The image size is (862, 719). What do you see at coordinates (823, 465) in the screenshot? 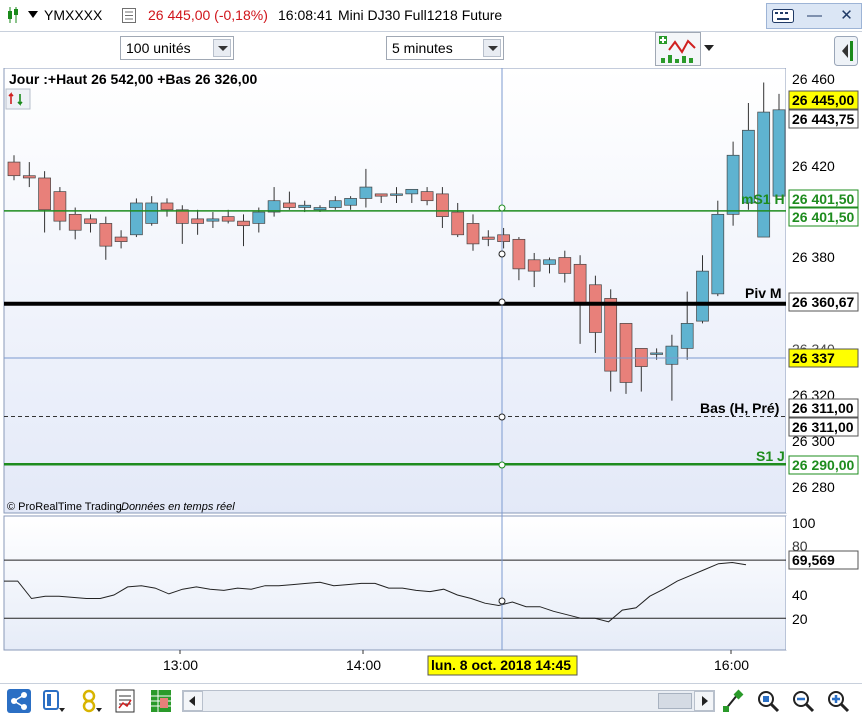
I see `level-price-label: 26 290,00` at bounding box center [823, 465].